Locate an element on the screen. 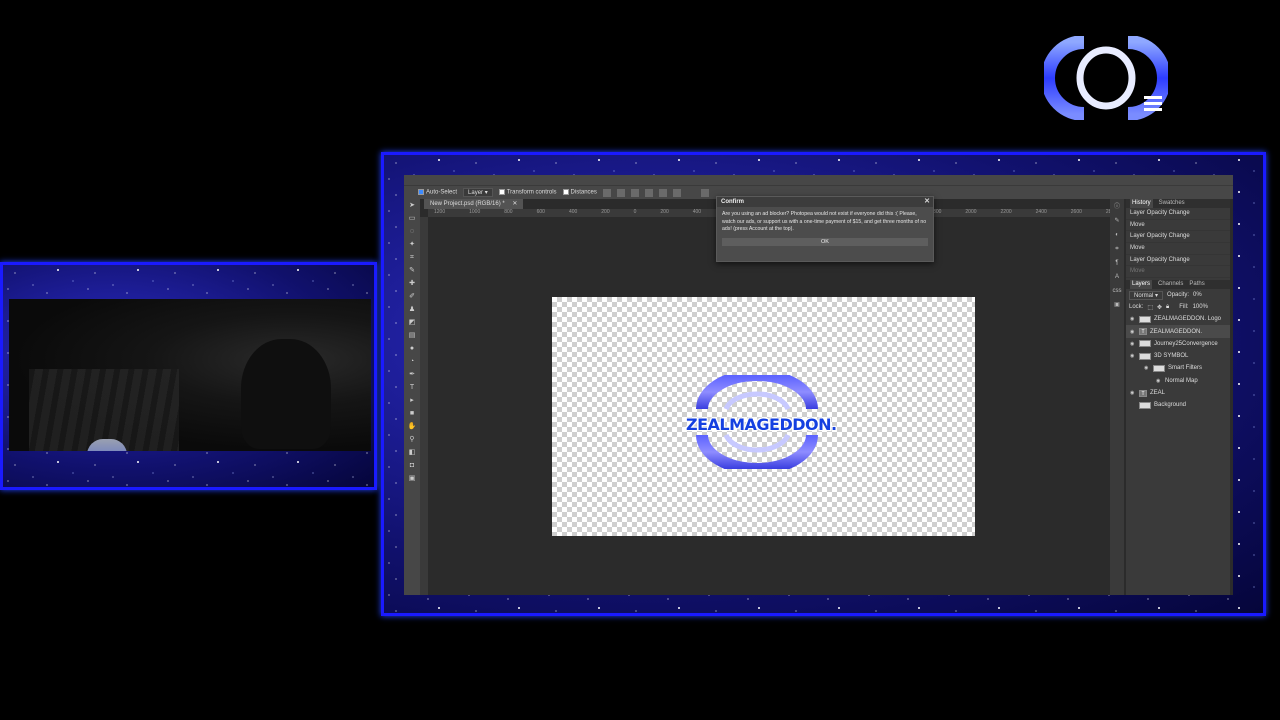 Image resolution: width=1280 pixels, height=720 pixels. blend-mode-select: Normal ▾ is located at coordinates (1146, 295).